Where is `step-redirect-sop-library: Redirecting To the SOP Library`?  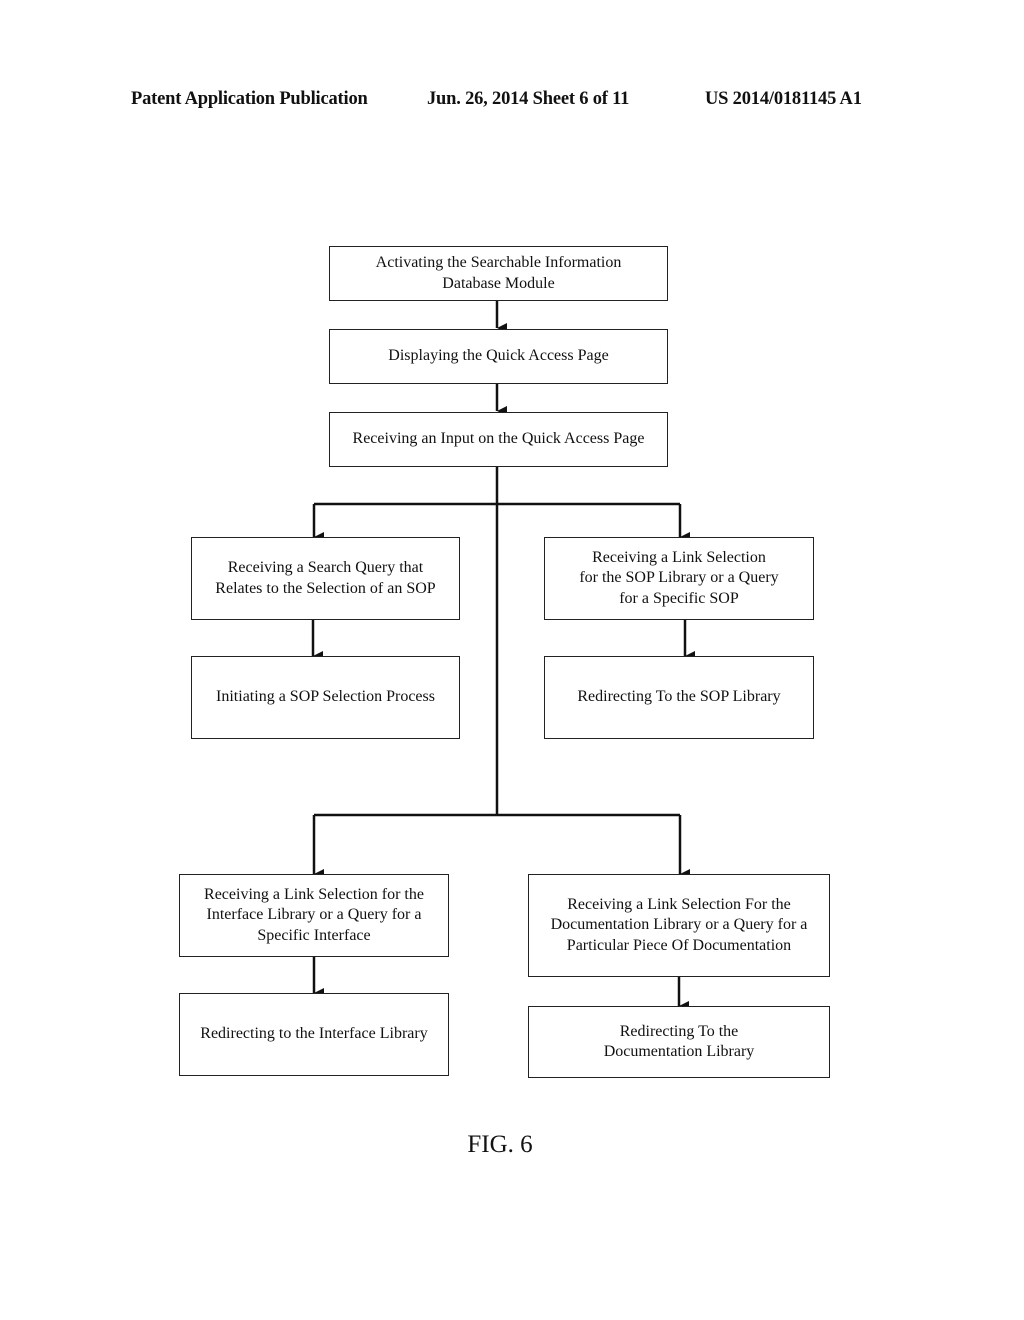
step-redirect-sop-library: Redirecting To the SOP Library is located at coordinates (679, 697).